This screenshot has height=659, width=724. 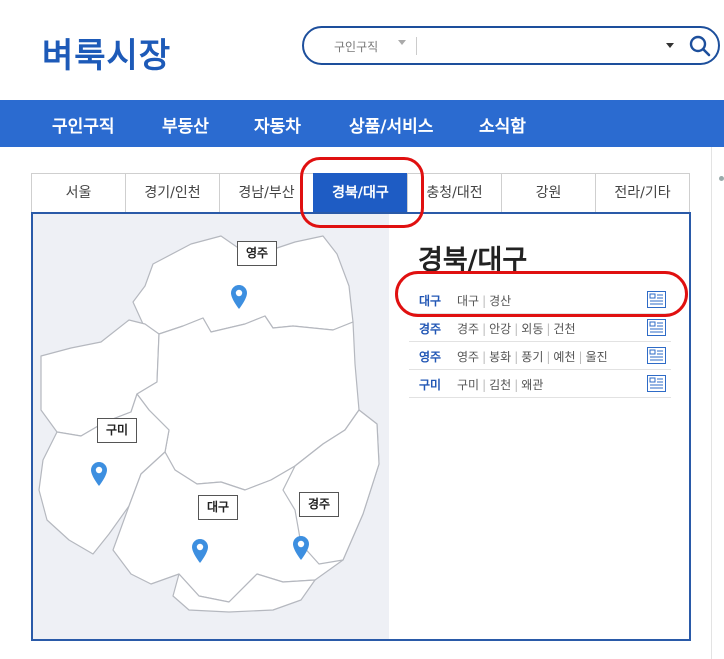 I want to click on nav-item-cars: 자동차, so click(x=277, y=124).